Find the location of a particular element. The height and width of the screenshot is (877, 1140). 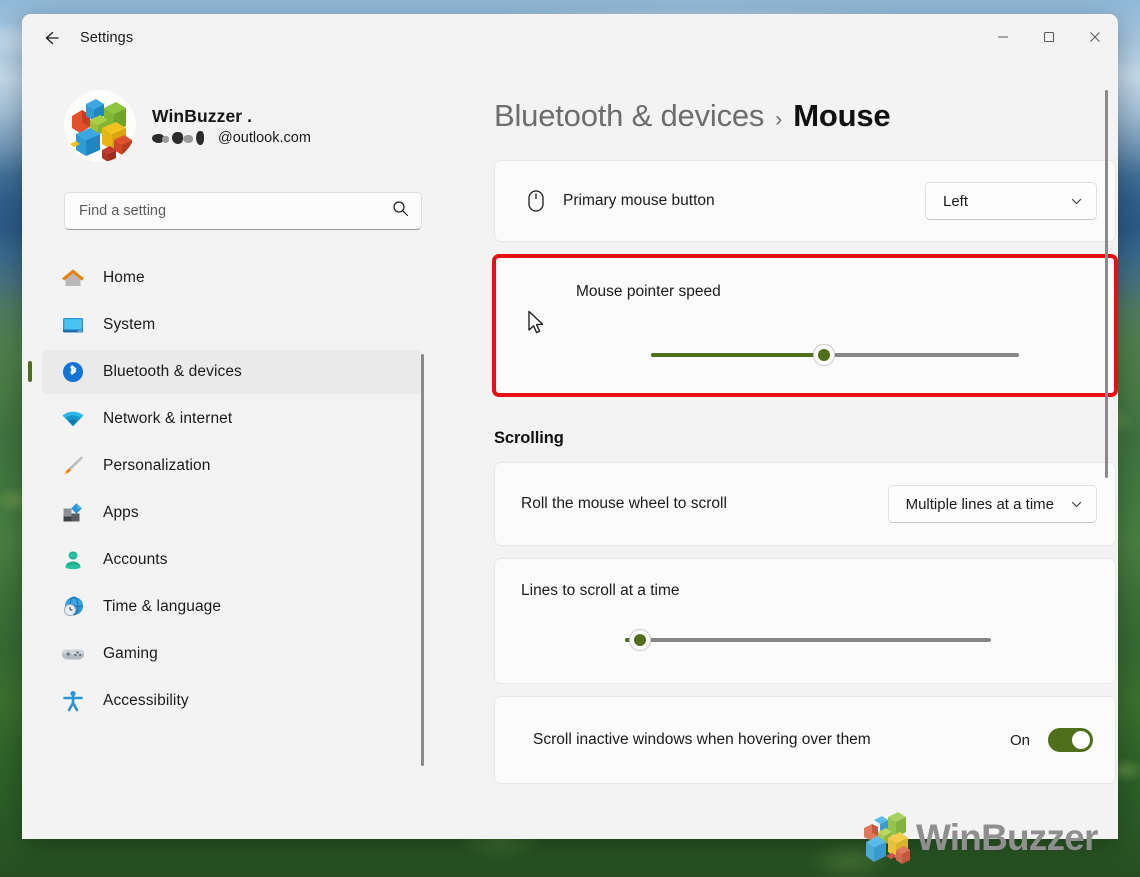

sidebar-item-system: System is located at coordinates (232, 325).